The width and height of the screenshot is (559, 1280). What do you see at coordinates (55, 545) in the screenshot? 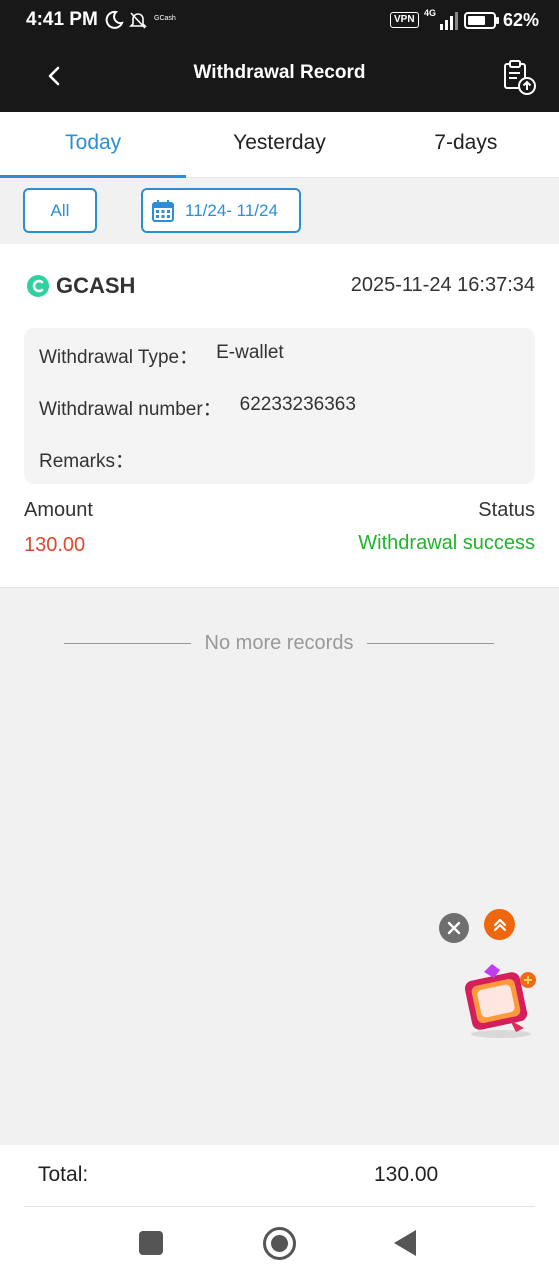
I see `amount-value: 130.00` at bounding box center [55, 545].